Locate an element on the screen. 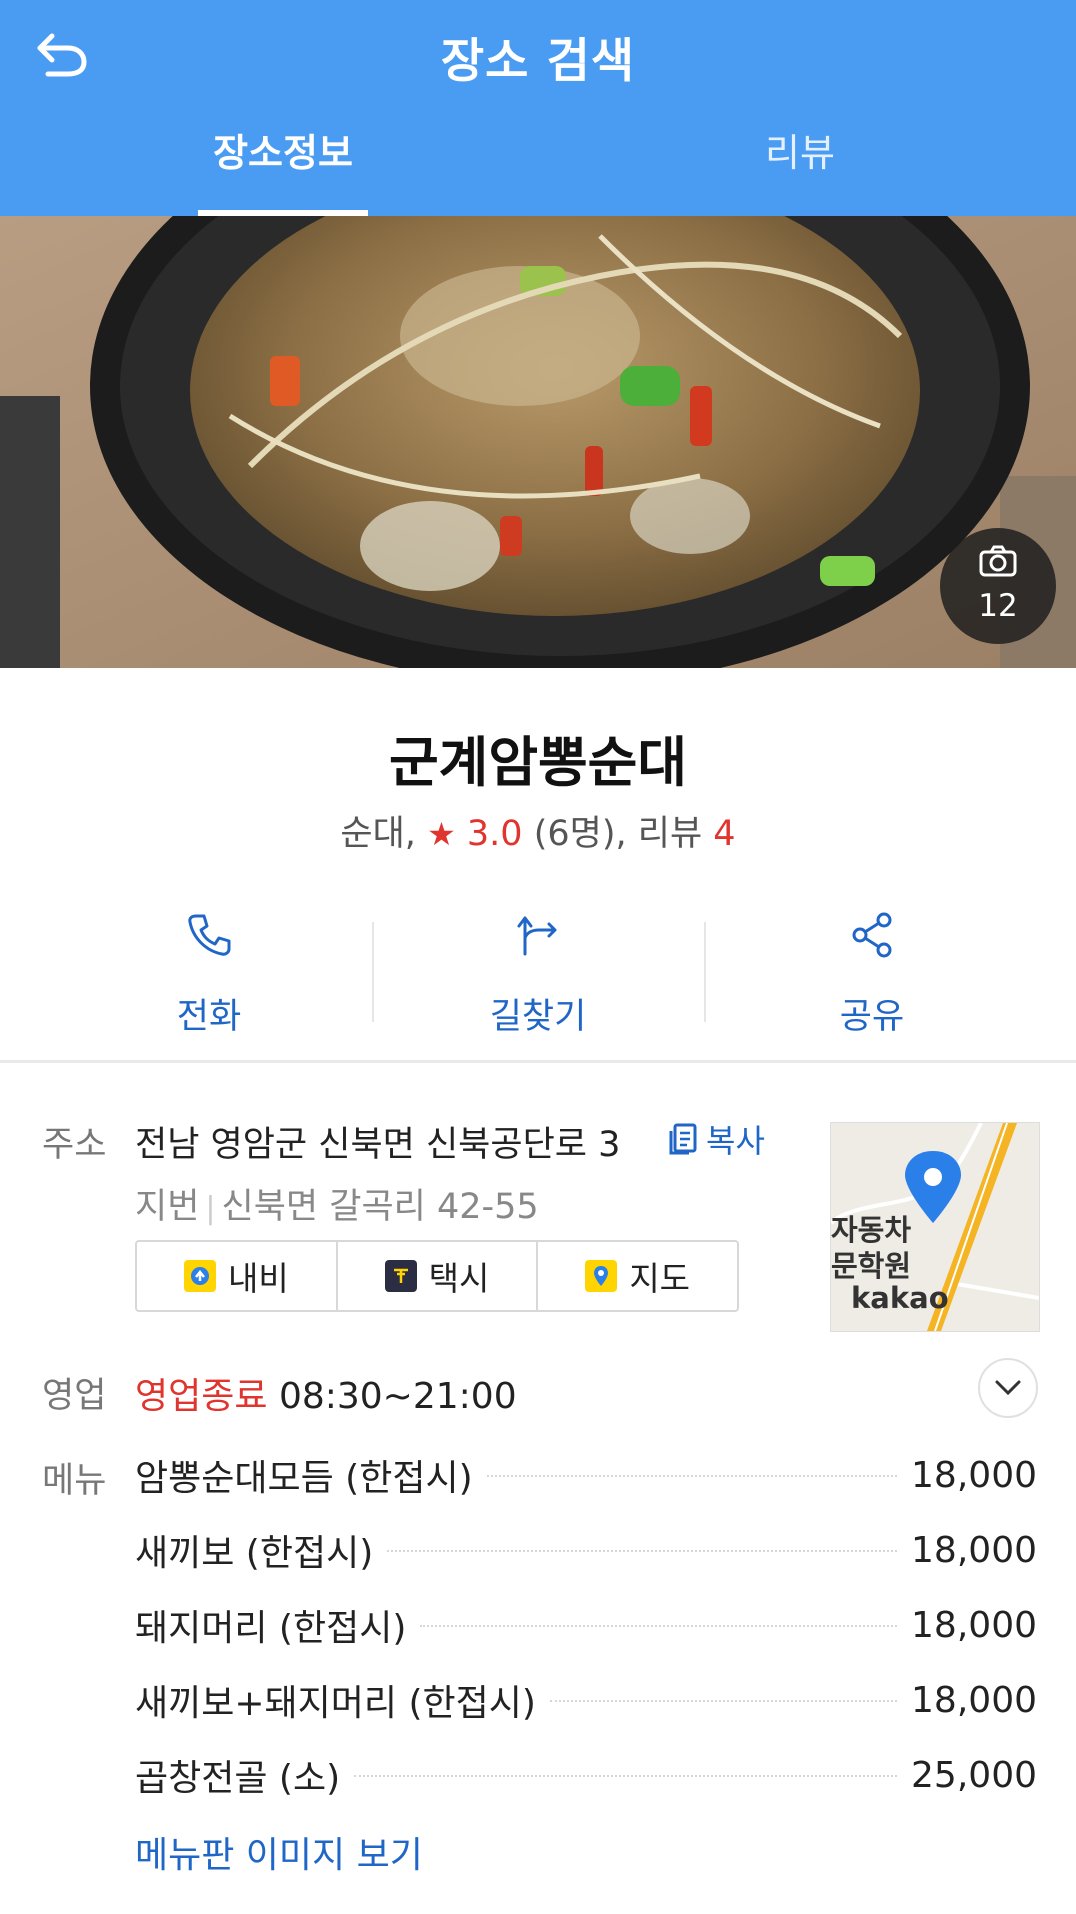  menu-item-name: 암뽕순대모듬 (한접시) is located at coordinates (304, 1478).